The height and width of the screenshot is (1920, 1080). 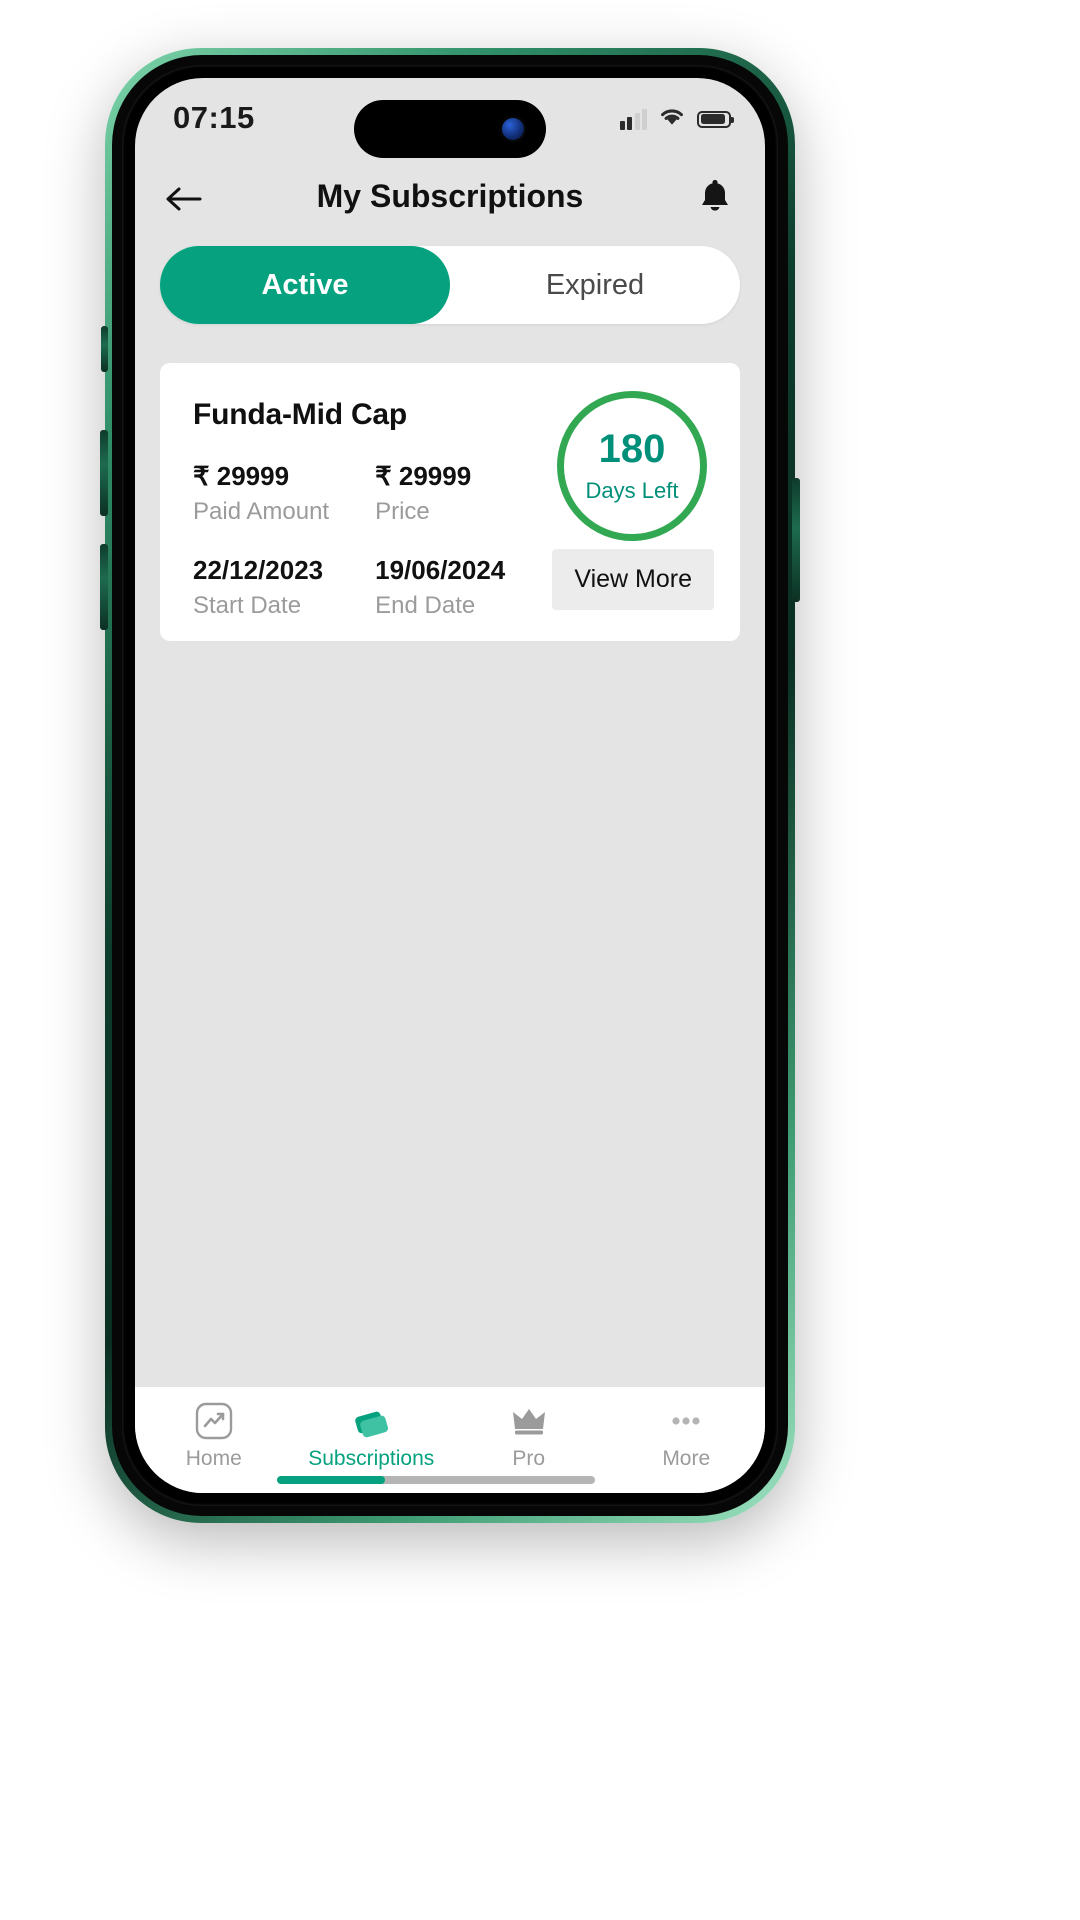 What do you see at coordinates (258, 587) in the screenshot?
I see `start-date-group: 22/12/2023 Start Date` at bounding box center [258, 587].